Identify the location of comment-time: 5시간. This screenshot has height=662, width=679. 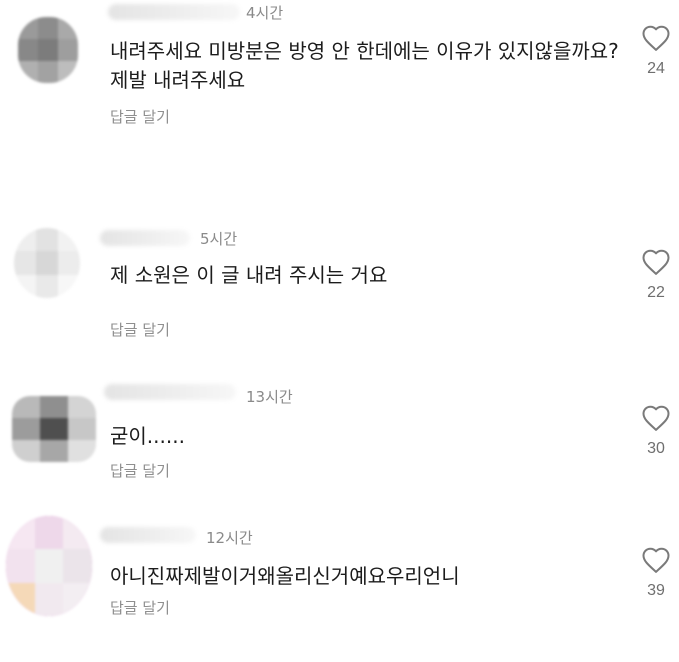
(219, 239).